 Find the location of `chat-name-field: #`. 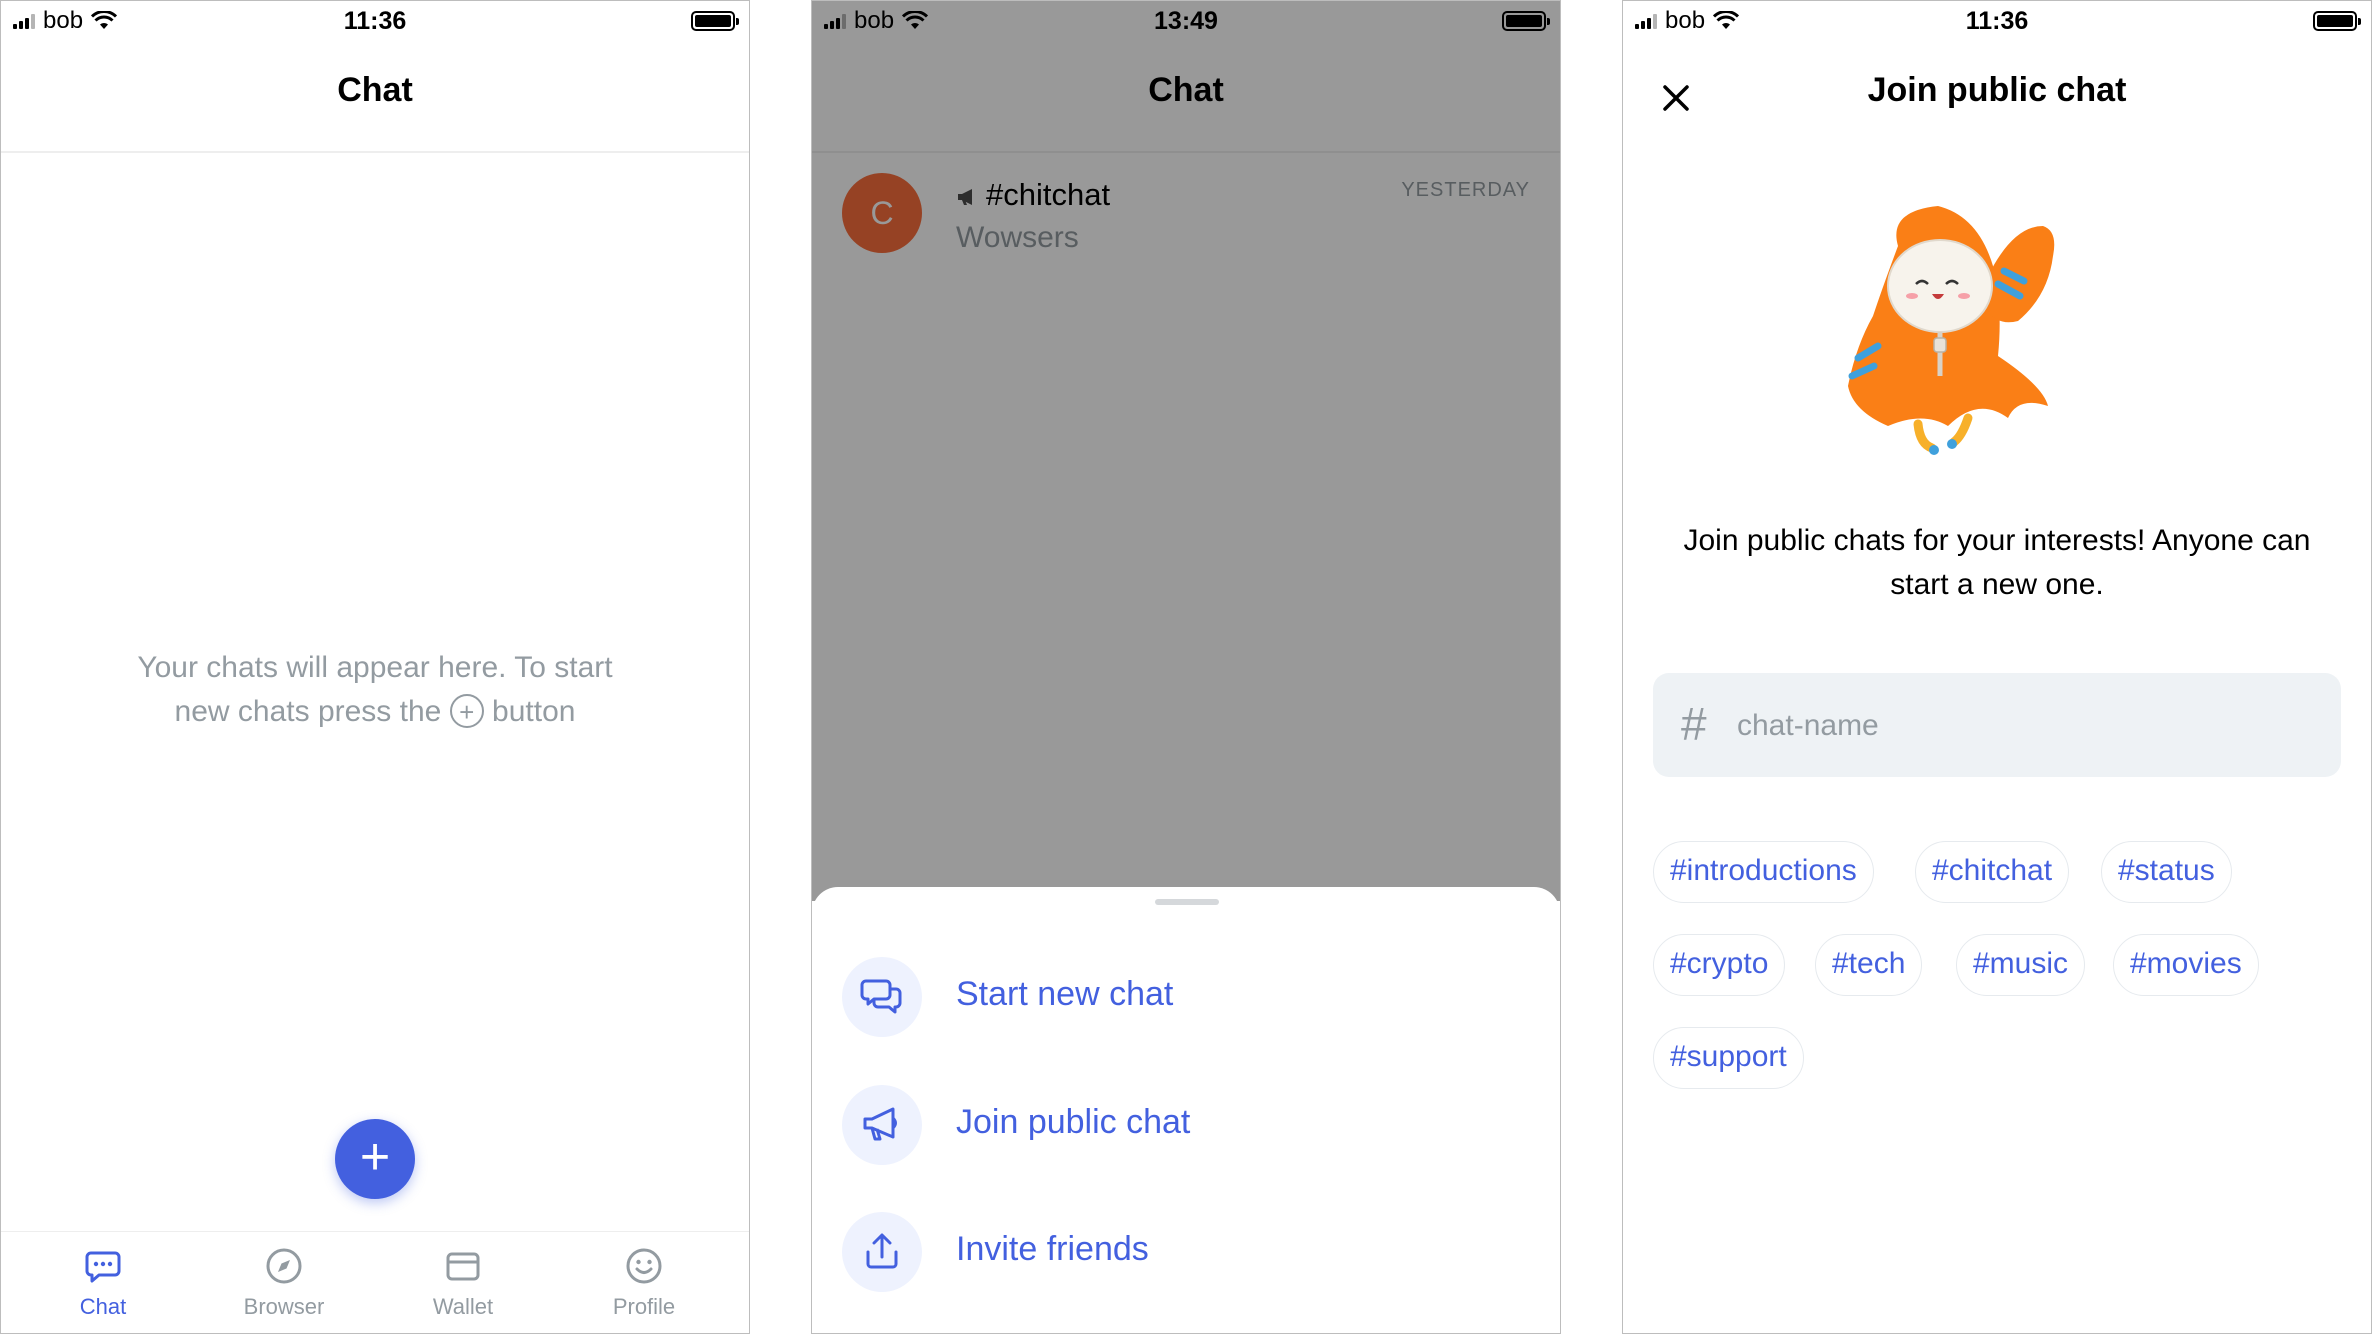

chat-name-field: # is located at coordinates (1997, 725).